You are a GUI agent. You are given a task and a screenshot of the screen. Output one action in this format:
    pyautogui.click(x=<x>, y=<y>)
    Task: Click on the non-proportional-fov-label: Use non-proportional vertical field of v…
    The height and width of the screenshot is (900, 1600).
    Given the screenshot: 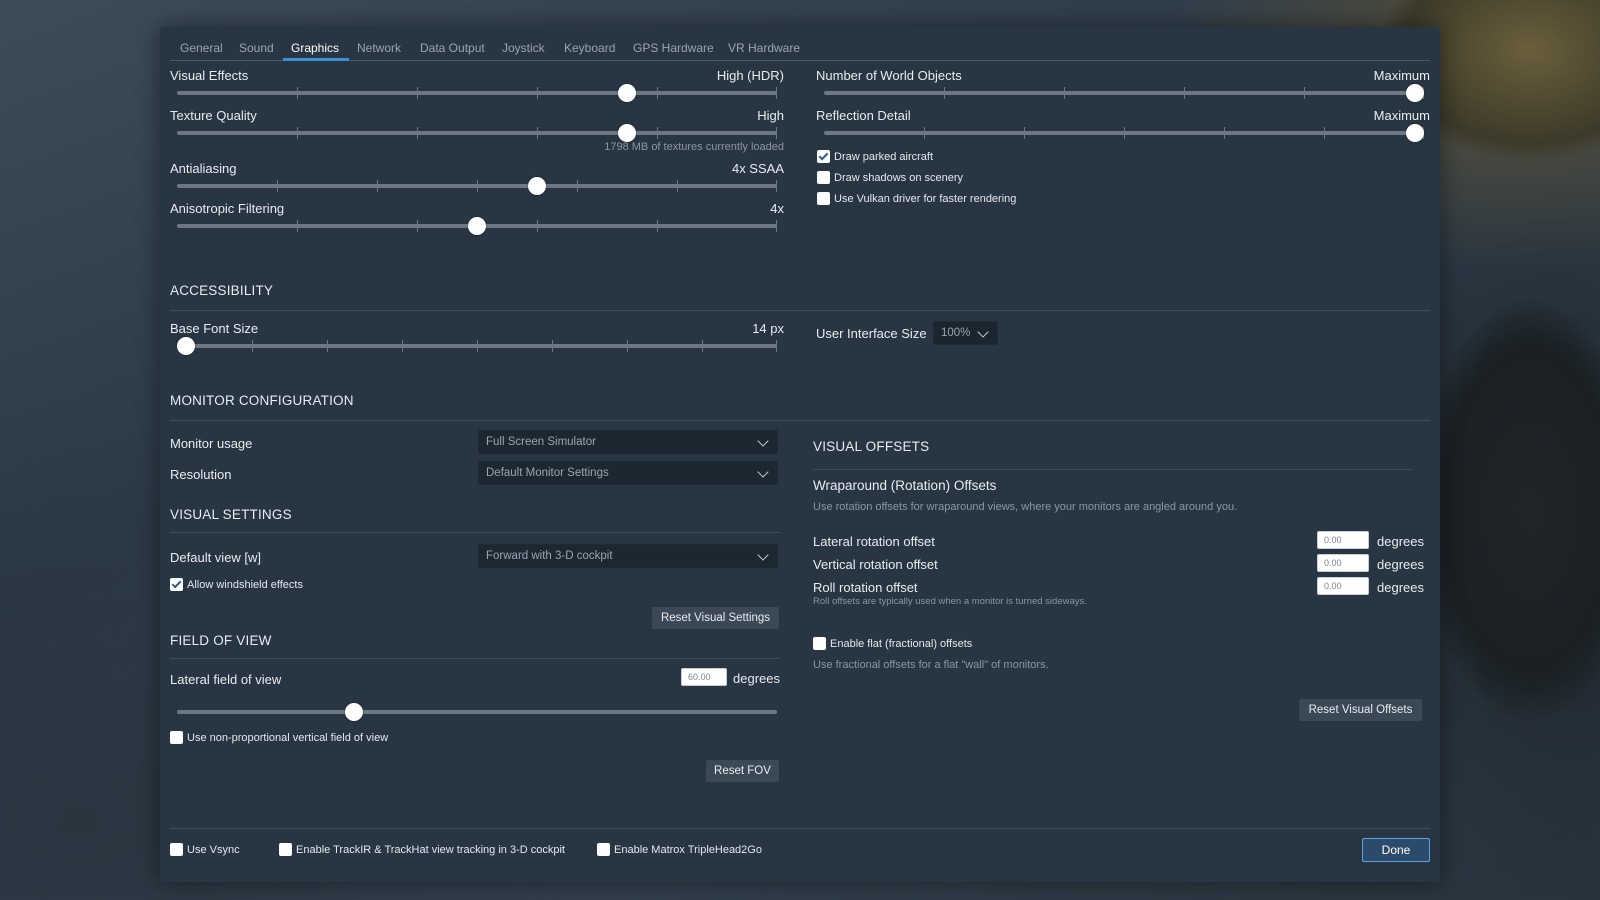 What is the action you would take?
    pyautogui.click(x=288, y=738)
    